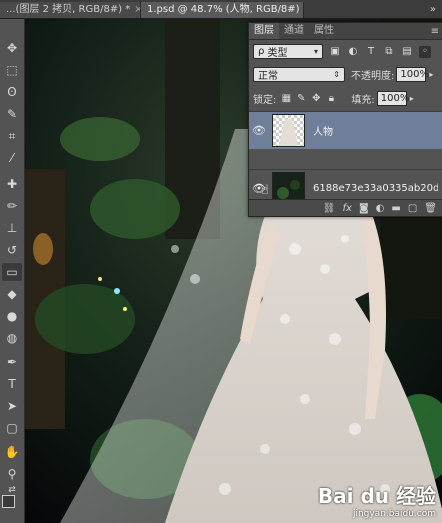  Describe the element at coordinates (288, 130) in the screenshot. I see `layer-thumbnail` at that location.